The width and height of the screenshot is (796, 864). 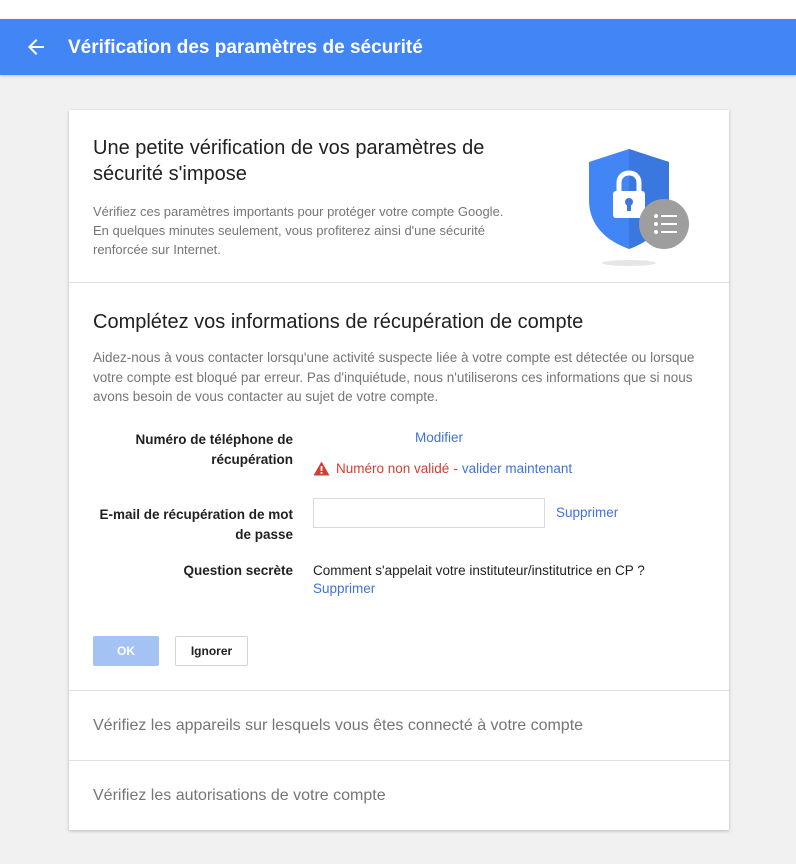 What do you see at coordinates (587, 512) in the screenshot?
I see `delete-email-link: Supprimer` at bounding box center [587, 512].